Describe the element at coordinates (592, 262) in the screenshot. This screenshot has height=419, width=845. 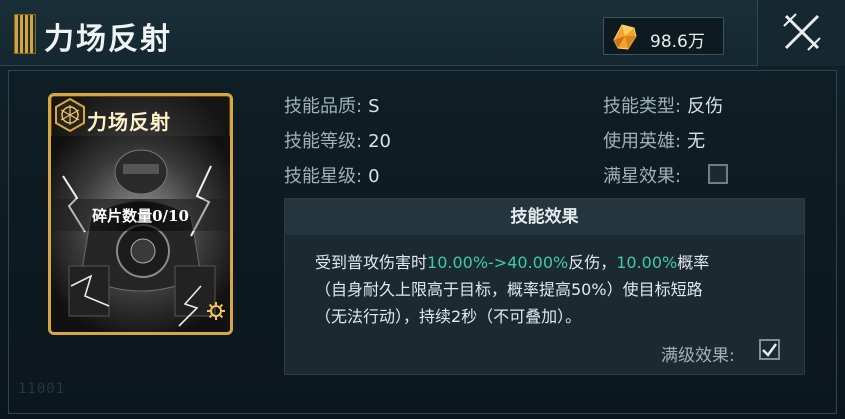
I see `effect-text: 反伤，` at that location.